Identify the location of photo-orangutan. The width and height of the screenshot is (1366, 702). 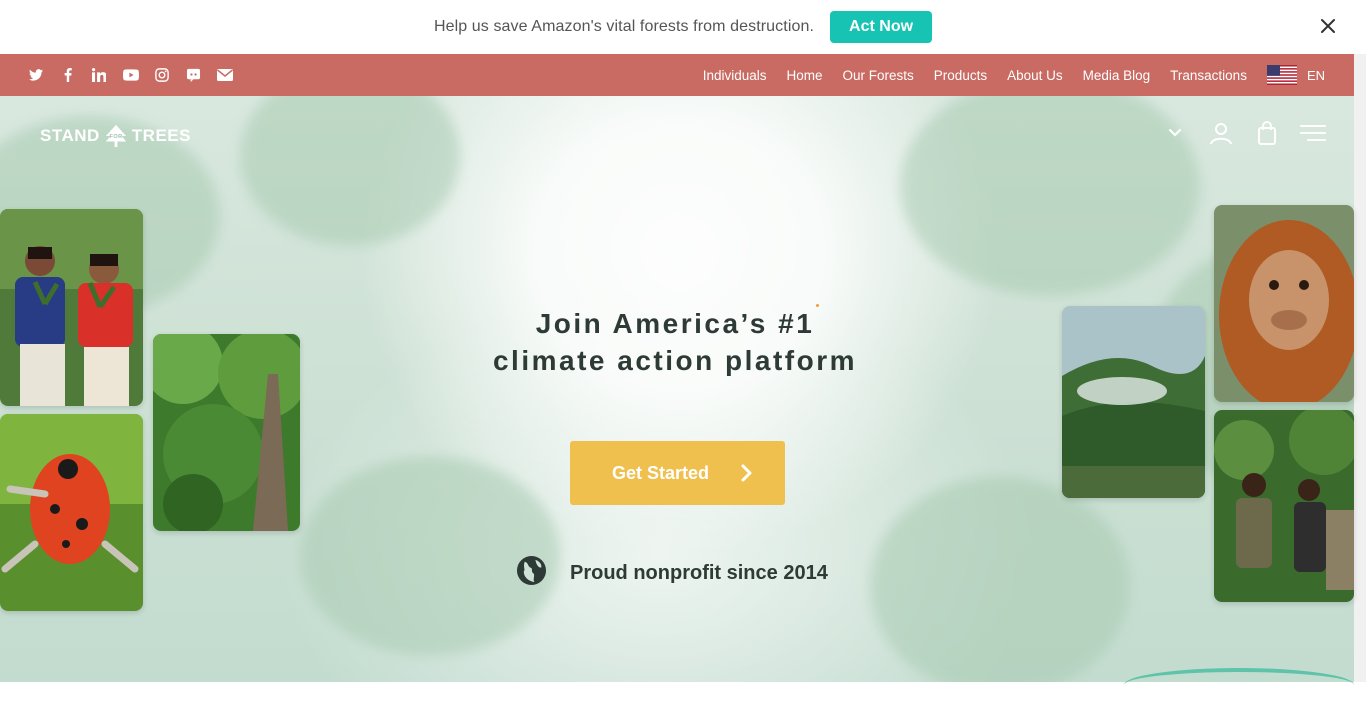
(1284, 303).